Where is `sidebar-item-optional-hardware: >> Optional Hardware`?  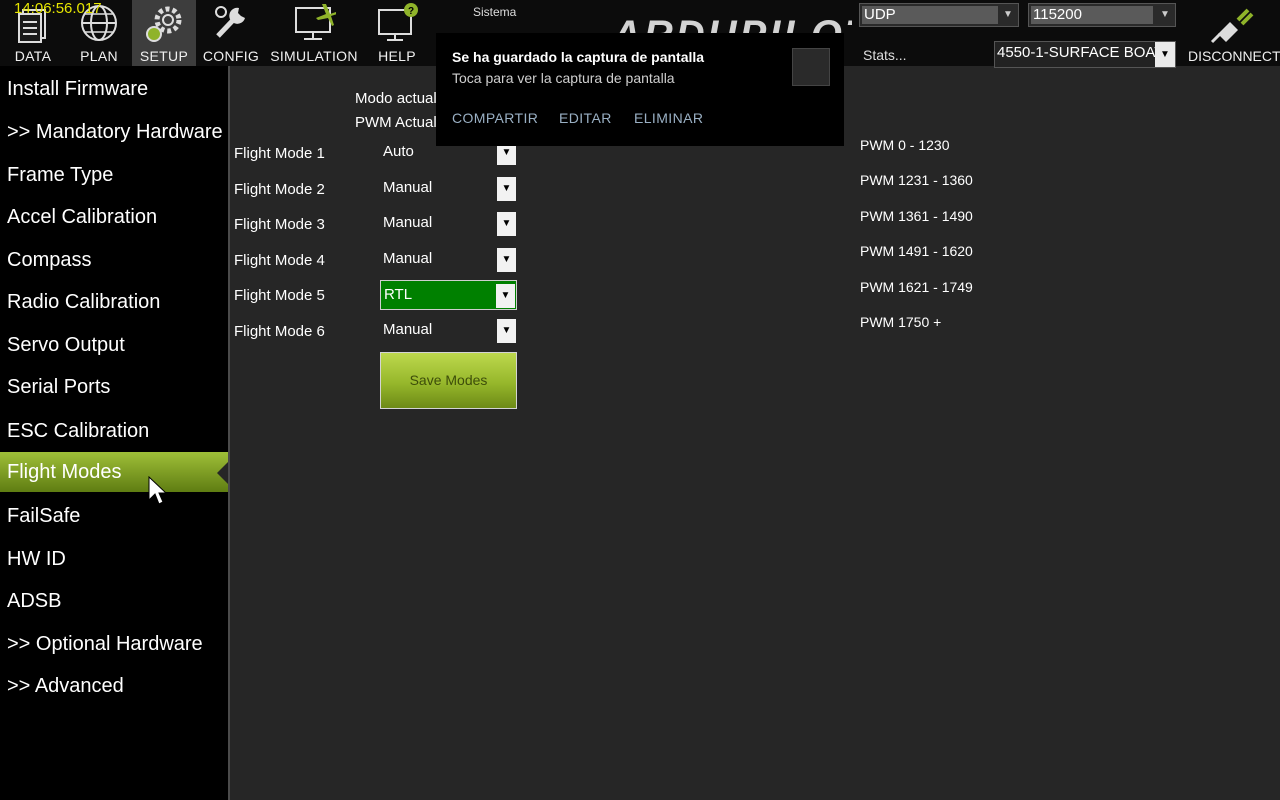 sidebar-item-optional-hardware: >> Optional Hardware is located at coordinates (114, 644).